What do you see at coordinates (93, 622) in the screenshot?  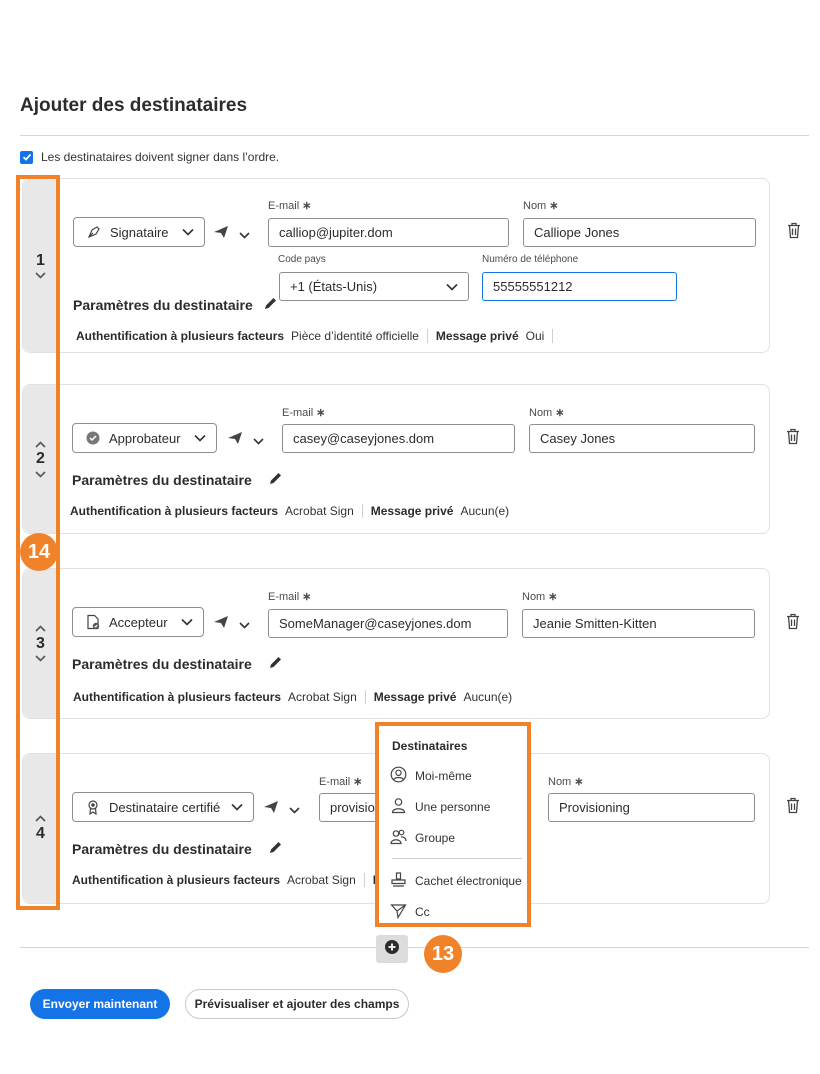 I see `document-check-icon` at bounding box center [93, 622].